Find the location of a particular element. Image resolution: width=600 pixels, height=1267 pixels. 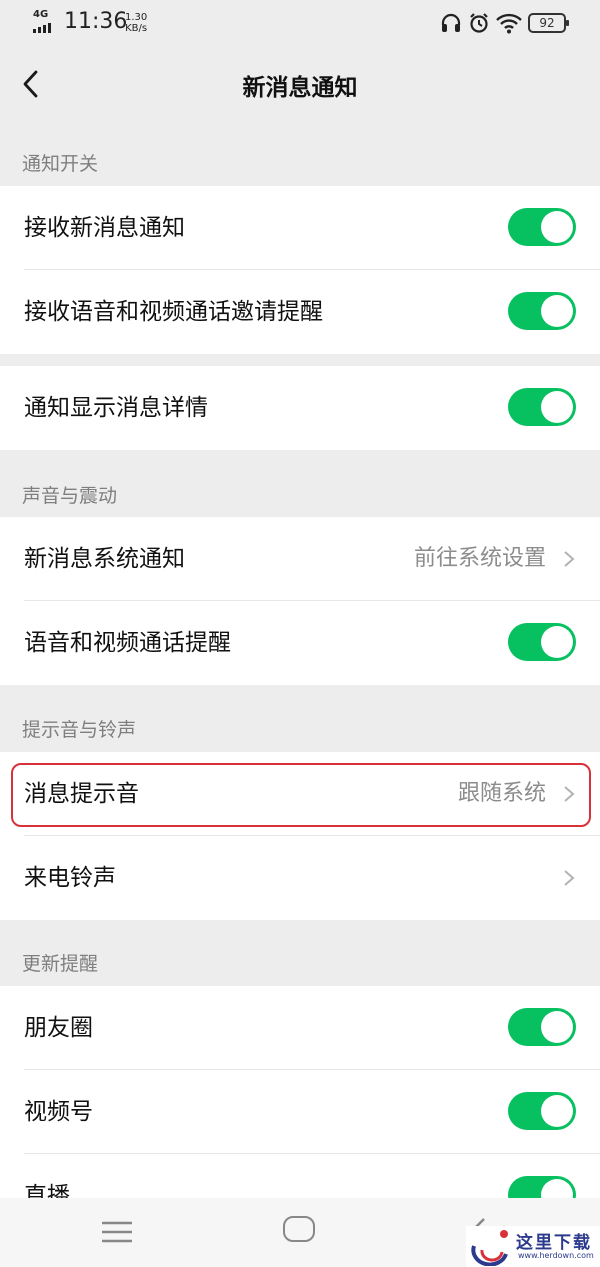

call-reminder-toggle is located at coordinates (542, 642).